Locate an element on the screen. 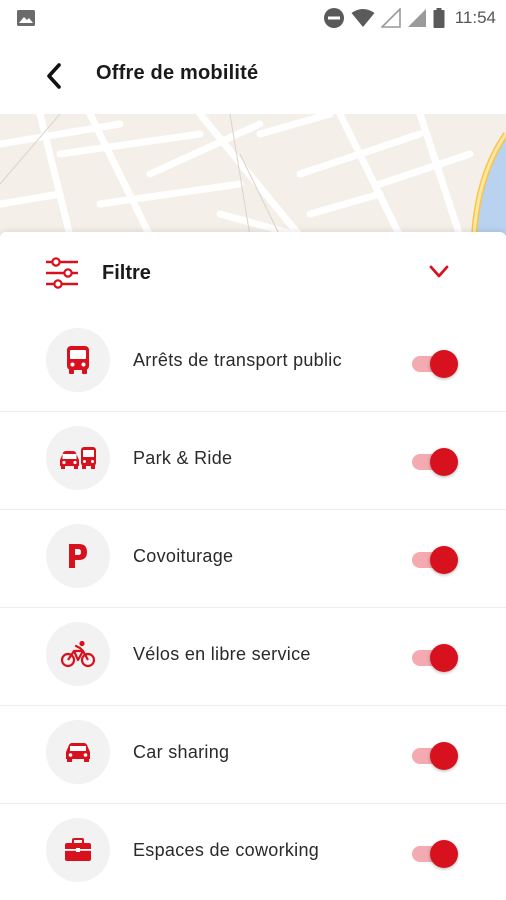 The width and height of the screenshot is (506, 900). back-button is located at coordinates (54, 76).